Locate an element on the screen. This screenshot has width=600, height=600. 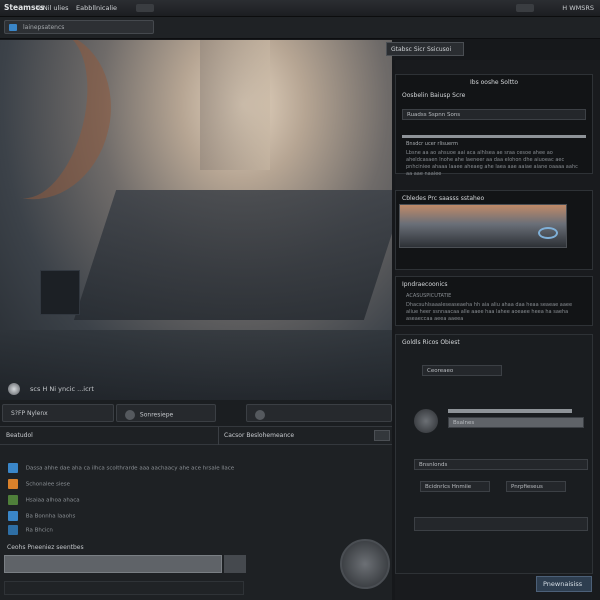
scene-figure is located at coordinates (64, 127).